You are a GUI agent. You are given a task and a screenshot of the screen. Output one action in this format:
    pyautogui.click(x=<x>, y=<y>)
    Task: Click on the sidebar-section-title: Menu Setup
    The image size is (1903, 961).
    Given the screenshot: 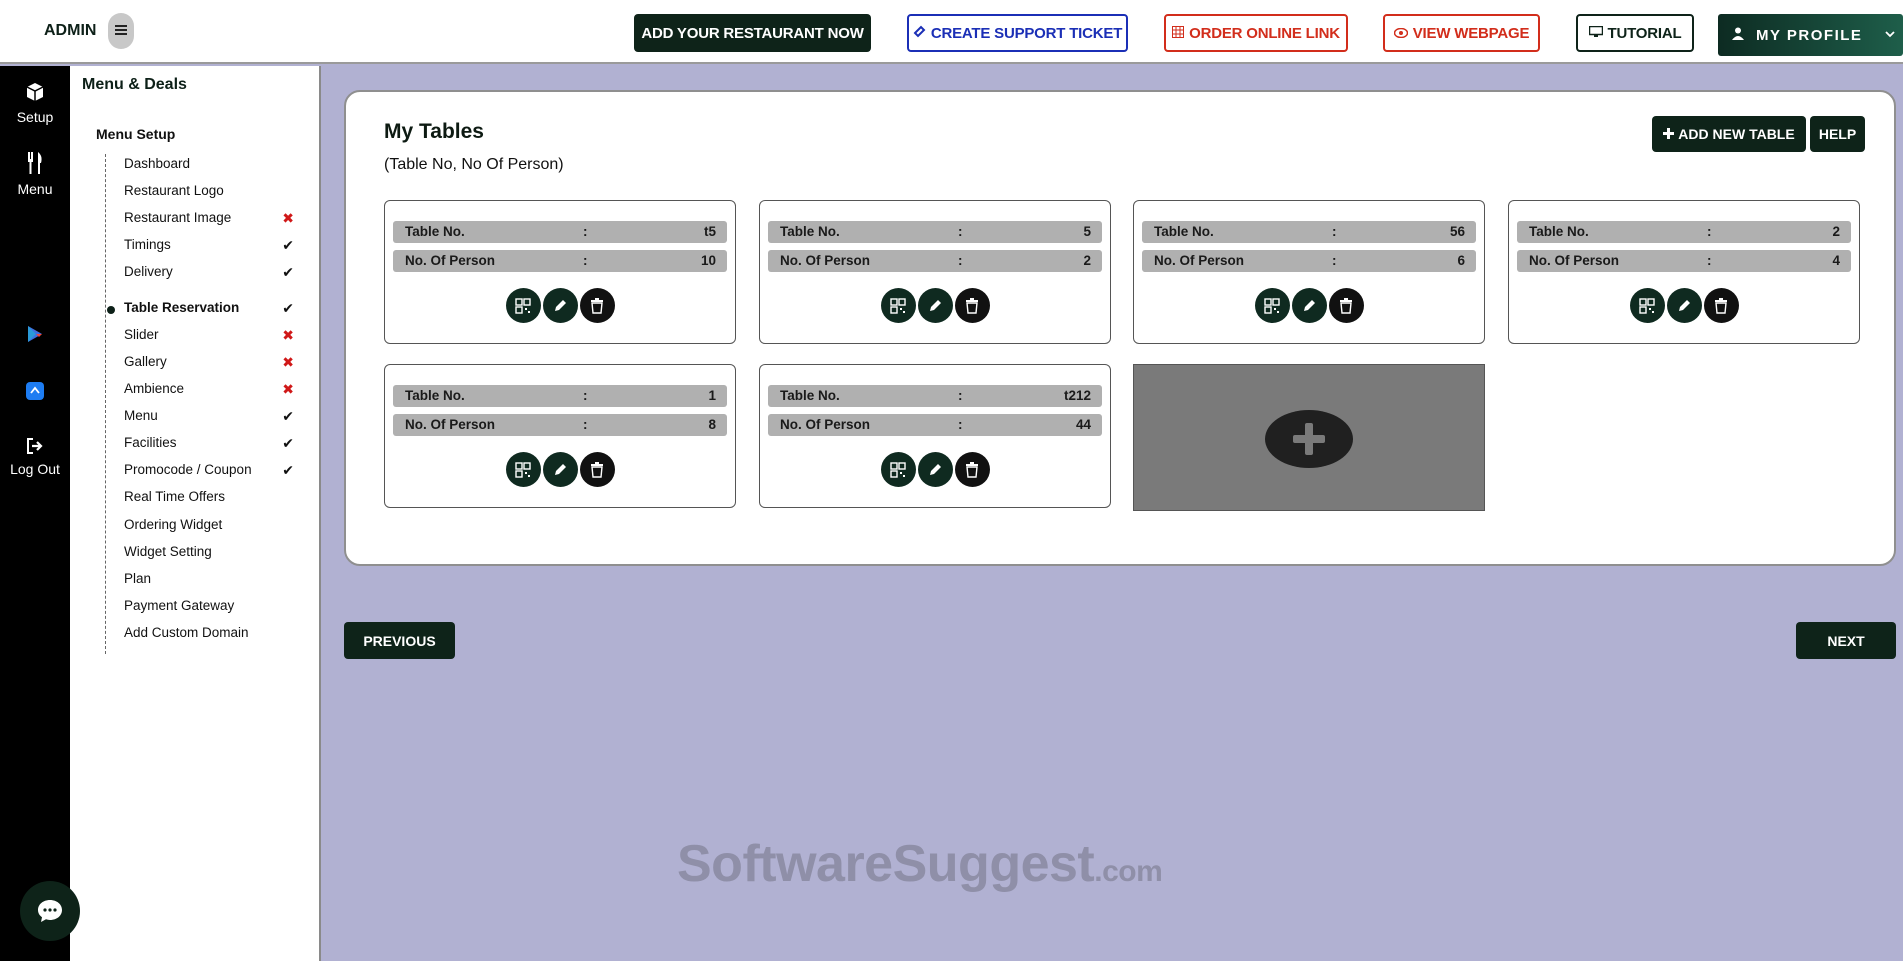 What is the action you would take?
    pyautogui.click(x=136, y=134)
    